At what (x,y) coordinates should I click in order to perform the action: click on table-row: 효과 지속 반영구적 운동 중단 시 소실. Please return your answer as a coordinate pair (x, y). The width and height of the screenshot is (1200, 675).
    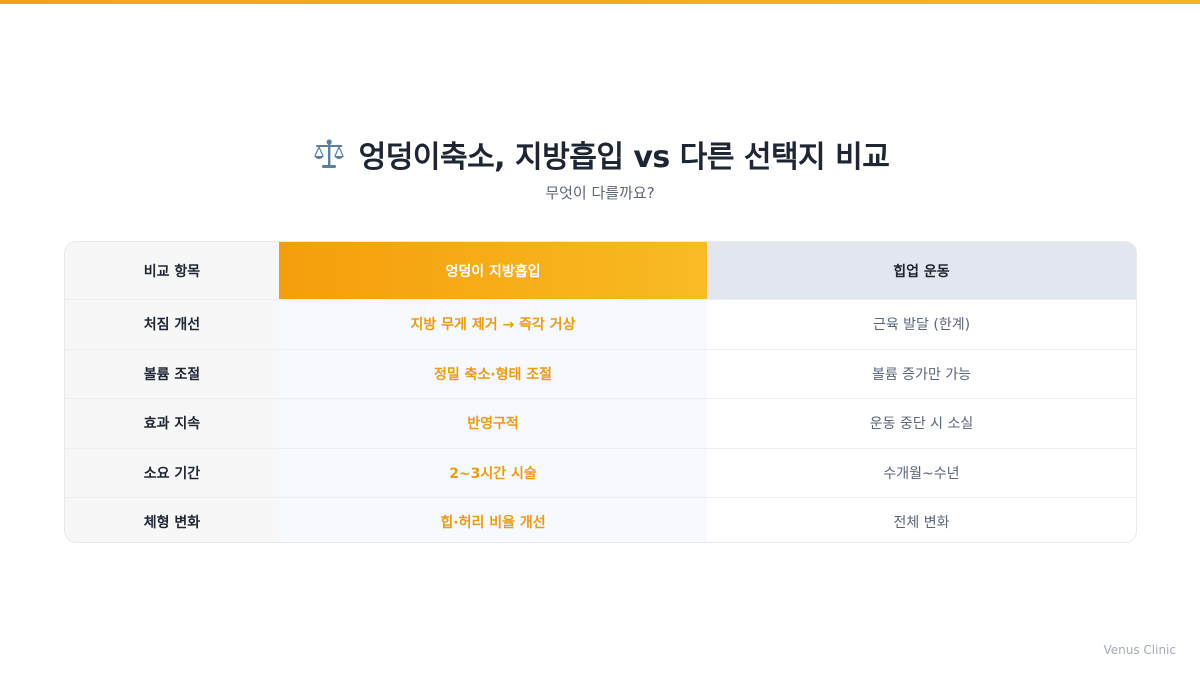
    Looking at the image, I should click on (600, 423).